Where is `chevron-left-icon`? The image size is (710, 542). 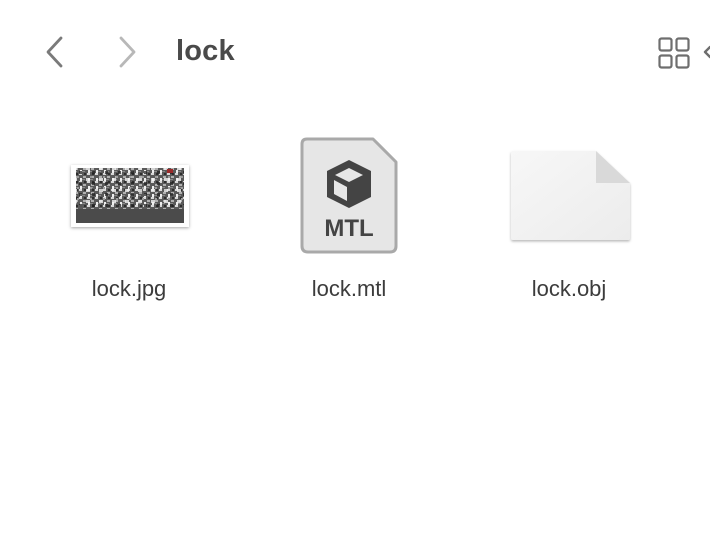
chevron-left-icon is located at coordinates (54, 52).